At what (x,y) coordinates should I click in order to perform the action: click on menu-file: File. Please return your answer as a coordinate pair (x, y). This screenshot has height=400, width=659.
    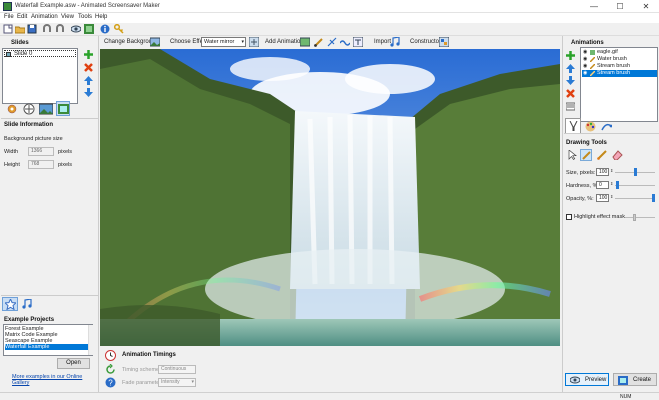
    Looking at the image, I should click on (9, 17).